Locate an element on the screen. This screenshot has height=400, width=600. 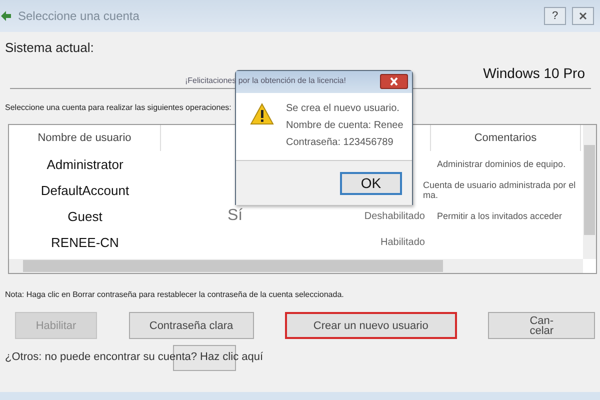
horizontal-scrollbar is located at coordinates (296, 266).